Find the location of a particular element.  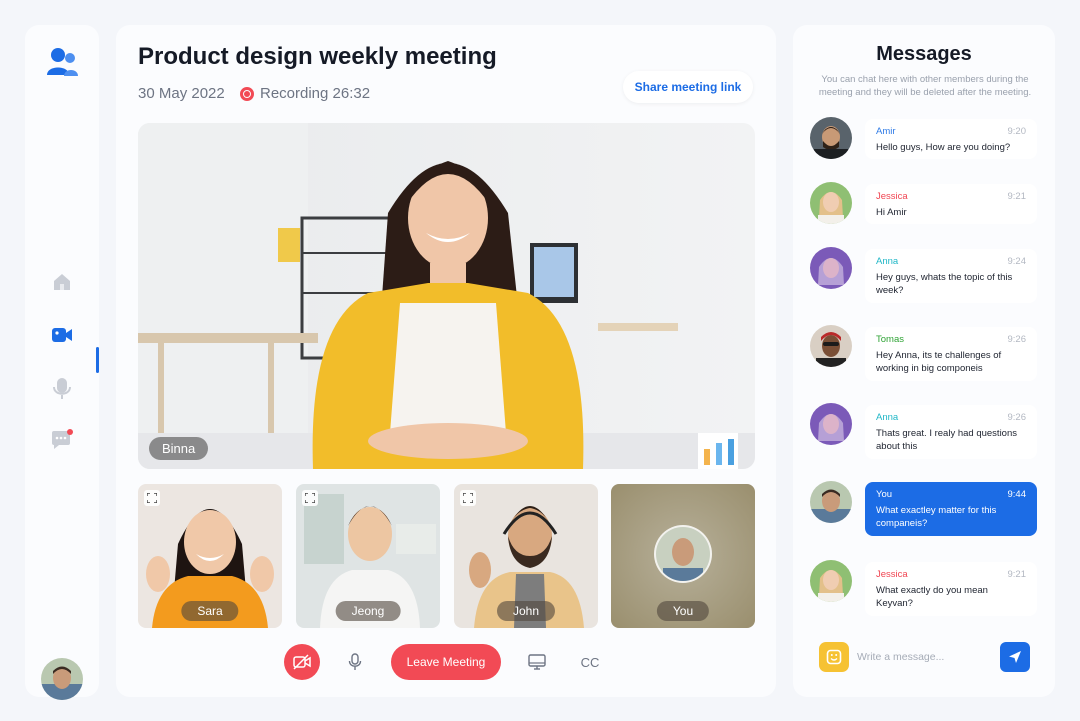

active-indicator is located at coordinates (97, 360).